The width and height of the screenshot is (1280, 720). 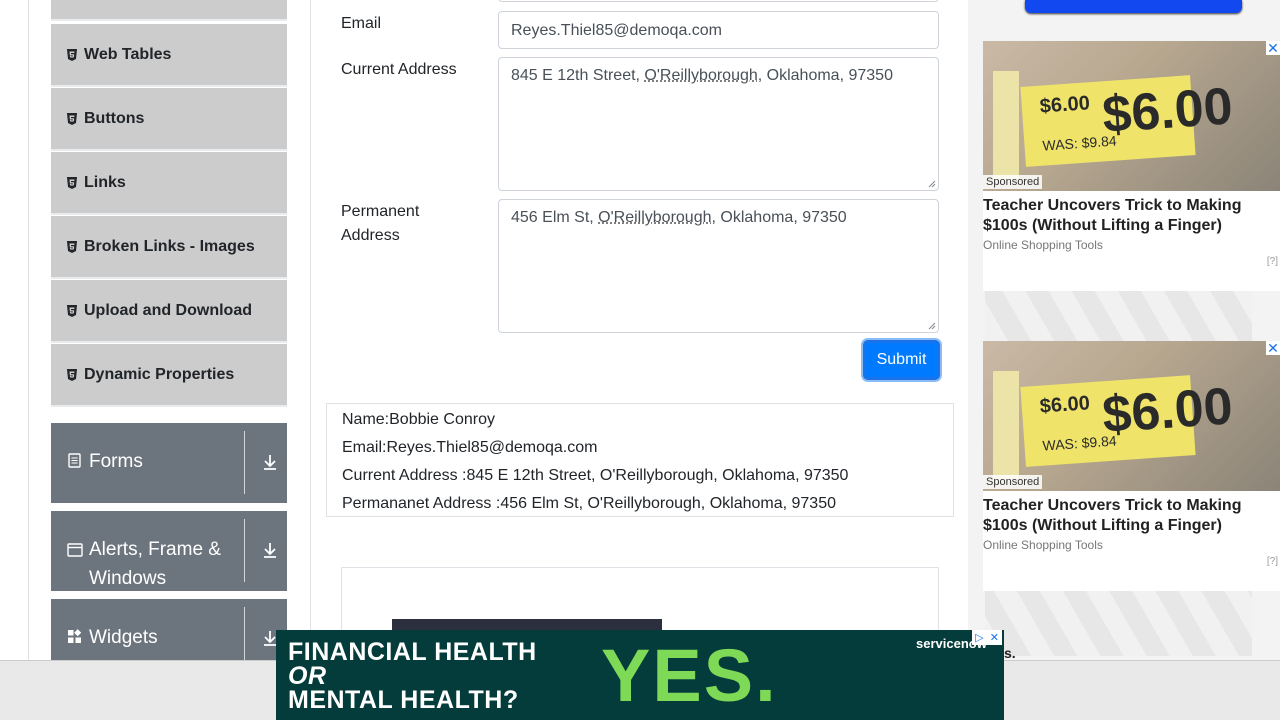 What do you see at coordinates (169, 183) in the screenshot?
I see `sidebar-item-links: Links` at bounding box center [169, 183].